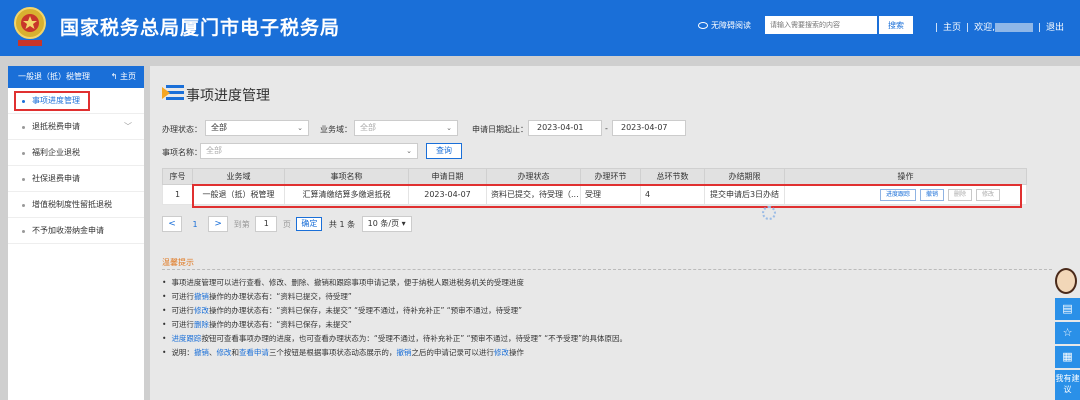  What do you see at coordinates (177, 194) in the screenshot?
I see `cell-no: 1` at bounding box center [177, 194].